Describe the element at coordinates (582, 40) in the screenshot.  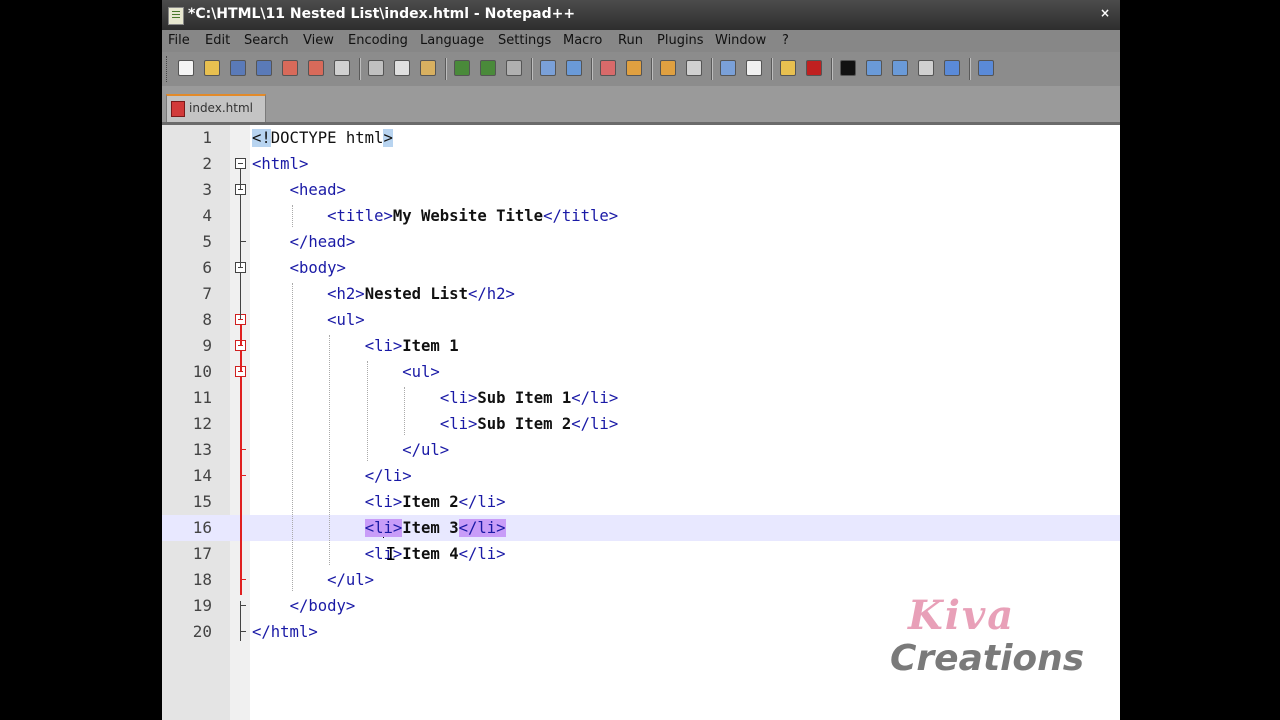
I see `menu-macro: Macro` at that location.